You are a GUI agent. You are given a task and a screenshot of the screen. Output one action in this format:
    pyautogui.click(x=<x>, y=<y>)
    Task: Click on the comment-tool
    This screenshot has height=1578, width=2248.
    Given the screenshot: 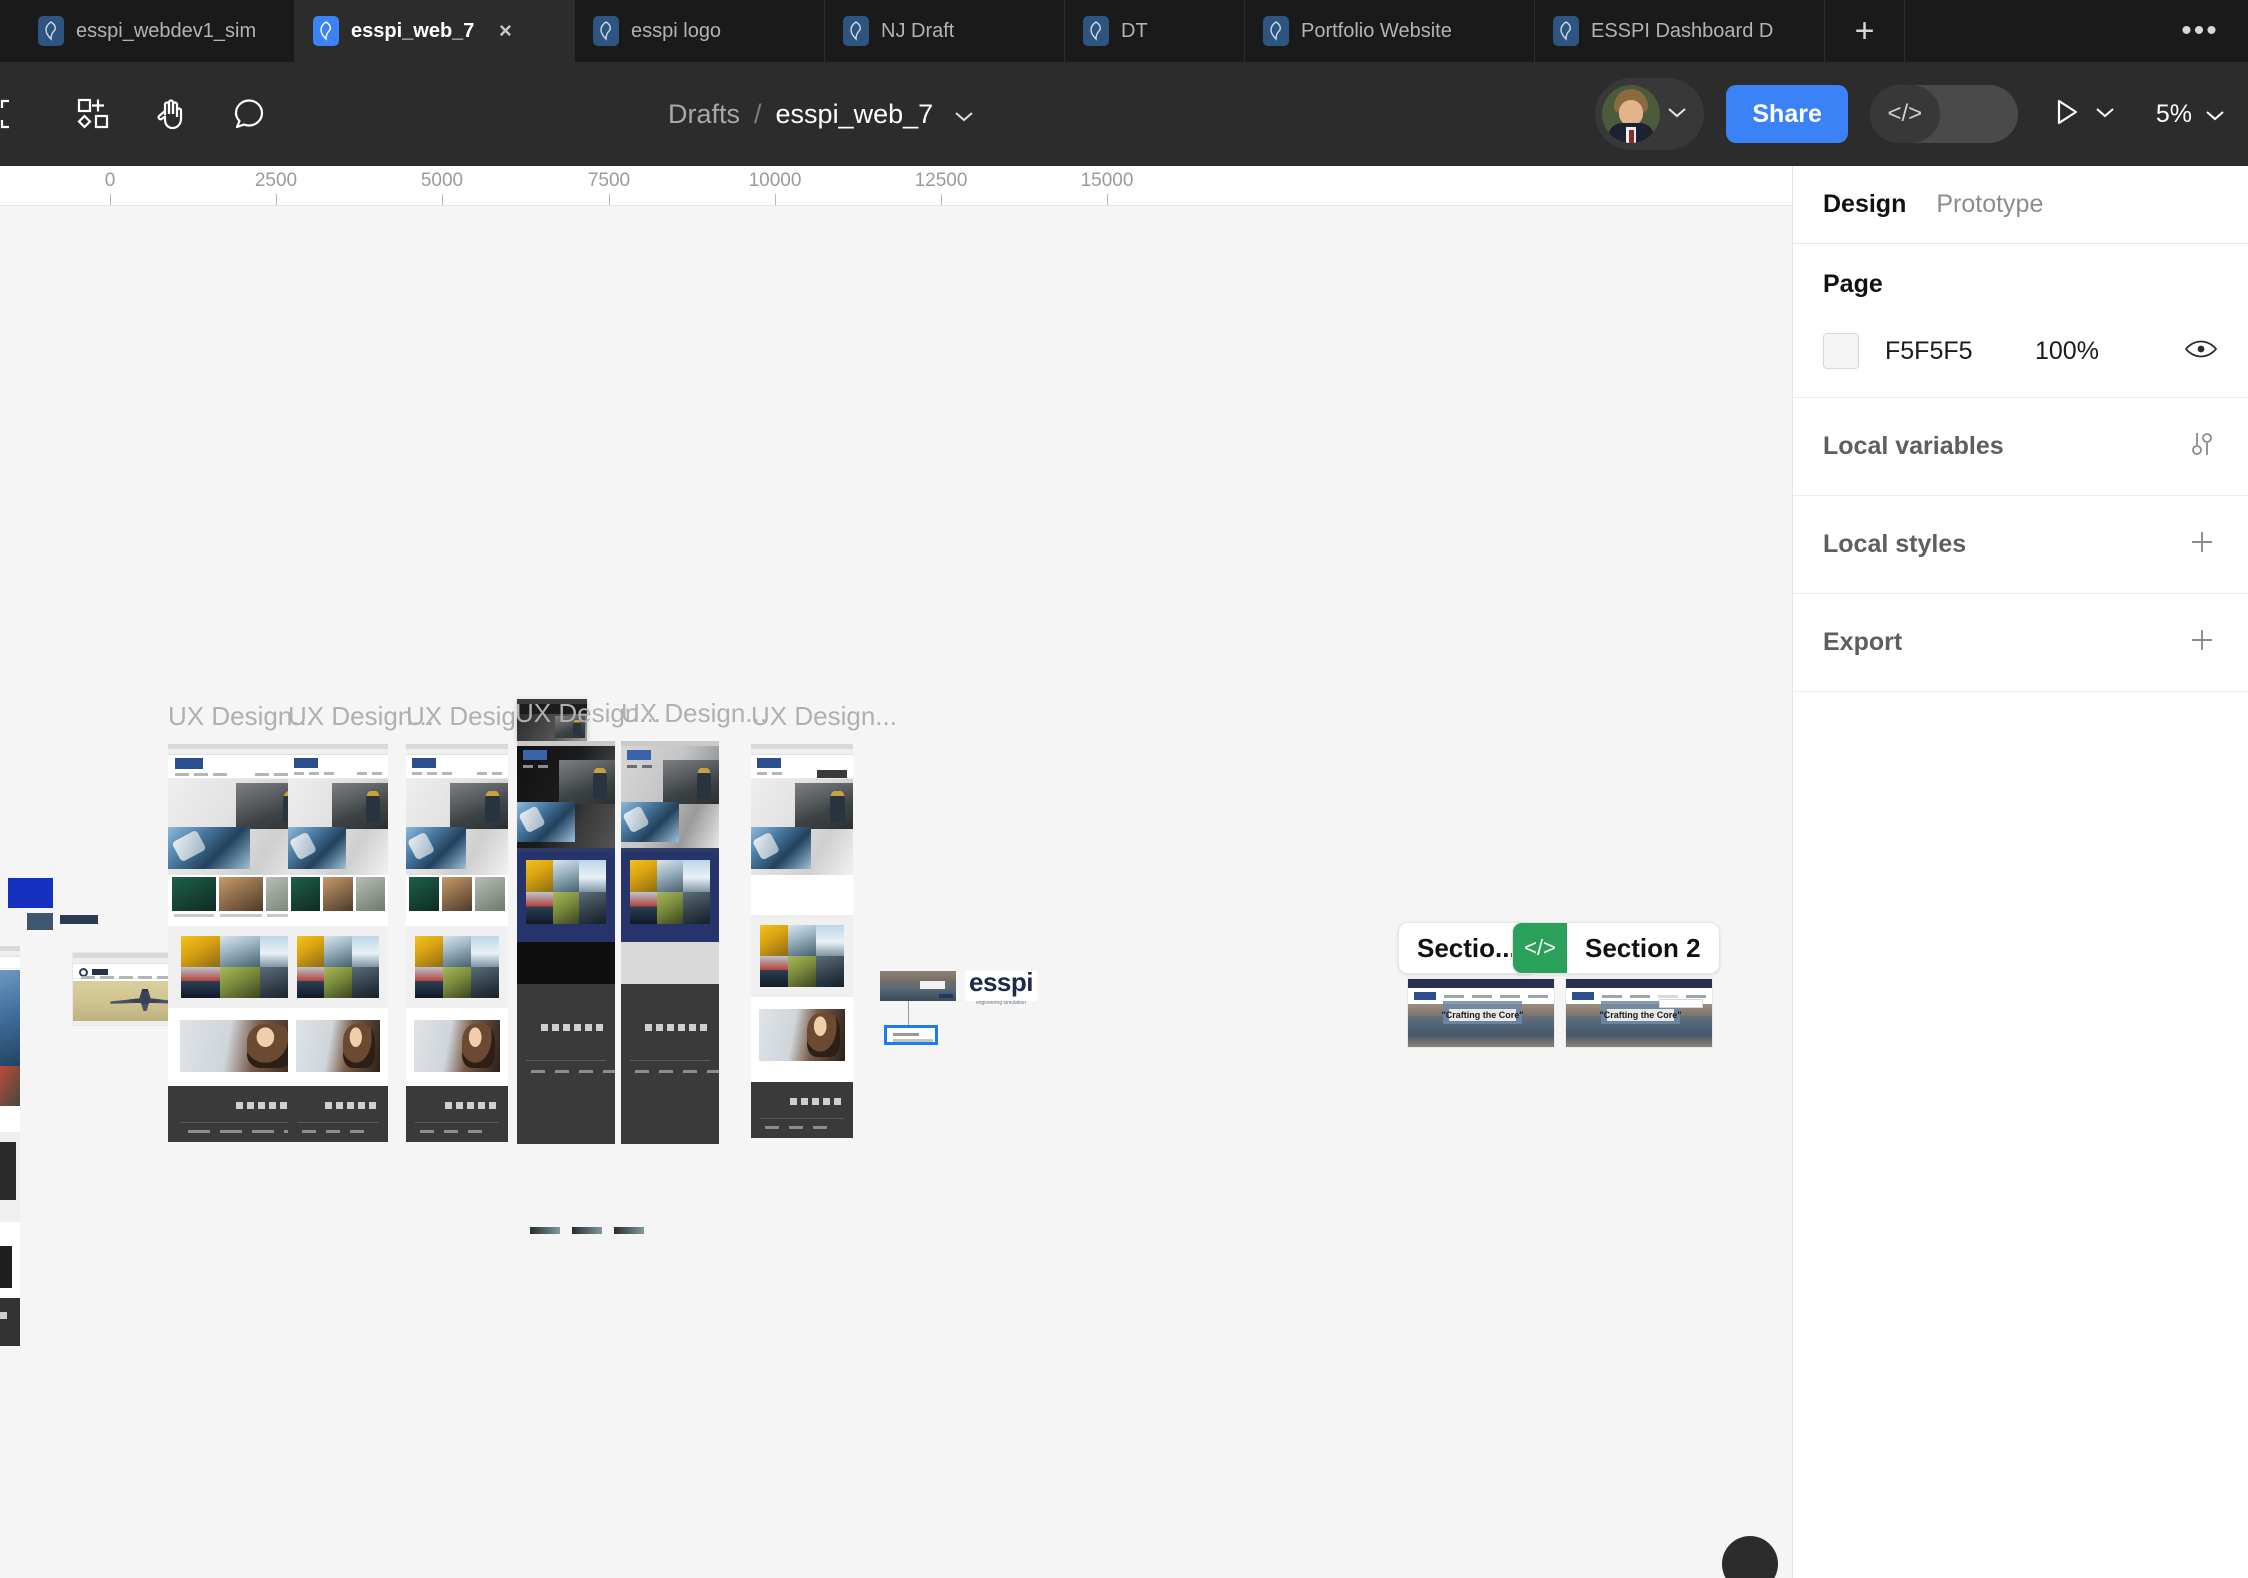 What is the action you would take?
    pyautogui.click(x=249, y=114)
    